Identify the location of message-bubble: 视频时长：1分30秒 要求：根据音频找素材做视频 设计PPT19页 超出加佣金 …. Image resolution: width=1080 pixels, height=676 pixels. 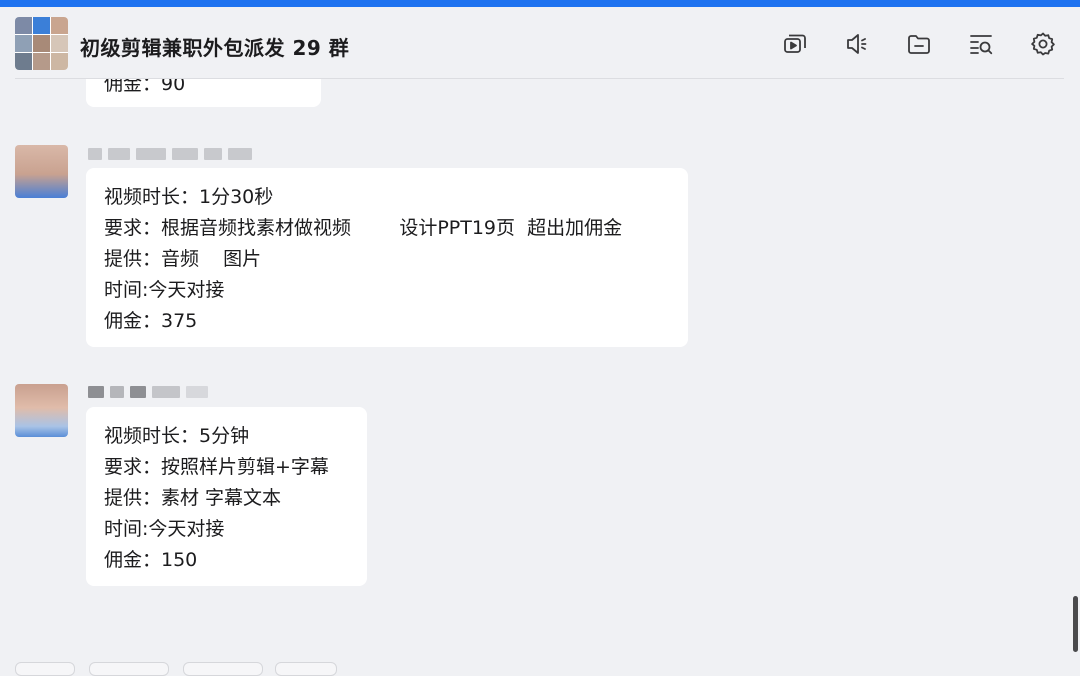
(387, 257).